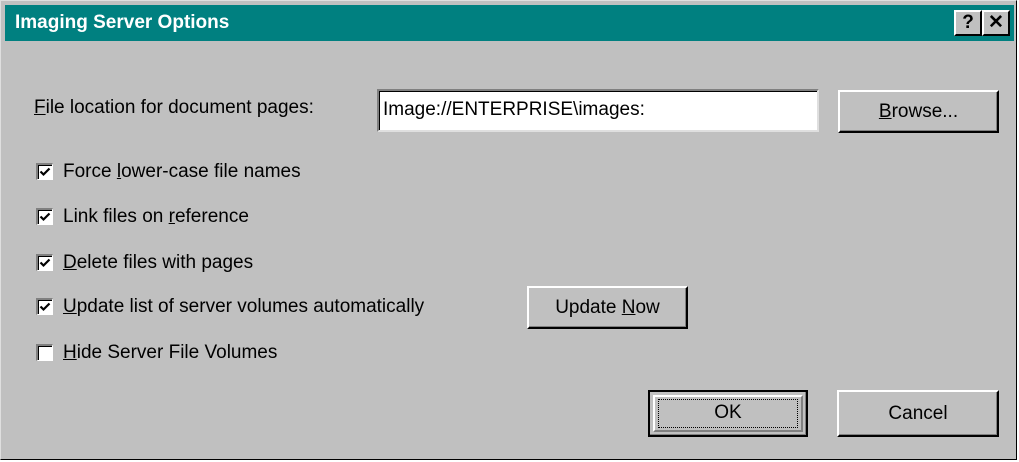 Image resolution: width=1019 pixels, height=462 pixels. What do you see at coordinates (211, 216) in the screenshot?
I see `option-label-post: eference` at bounding box center [211, 216].